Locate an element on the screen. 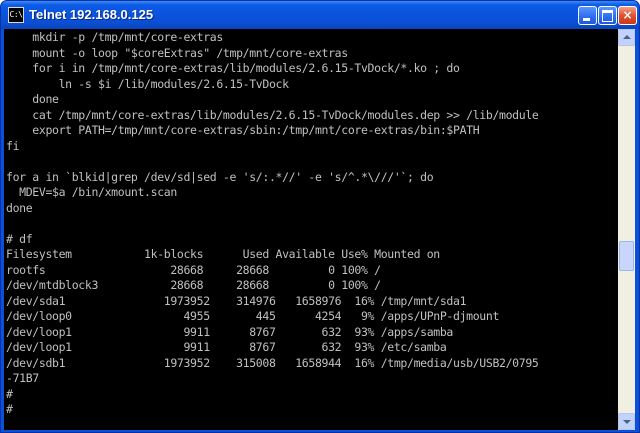 Image resolution: width=640 pixels, height=433 pixels. close-button: × is located at coordinates (627, 15).